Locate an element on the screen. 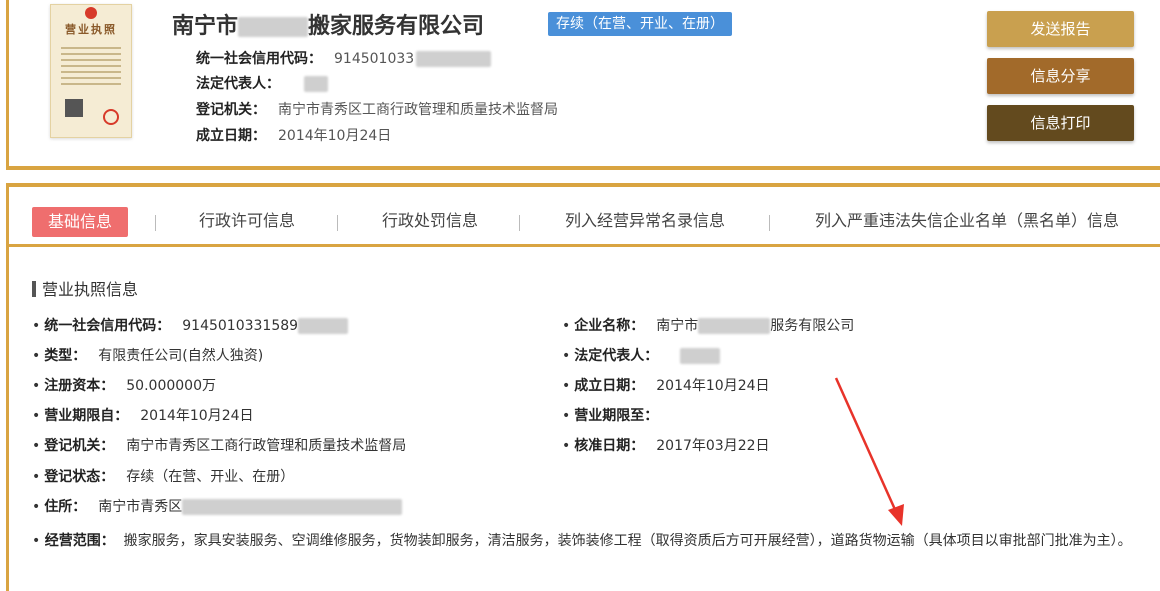  annotation-arrow is located at coordinates (869, 451).